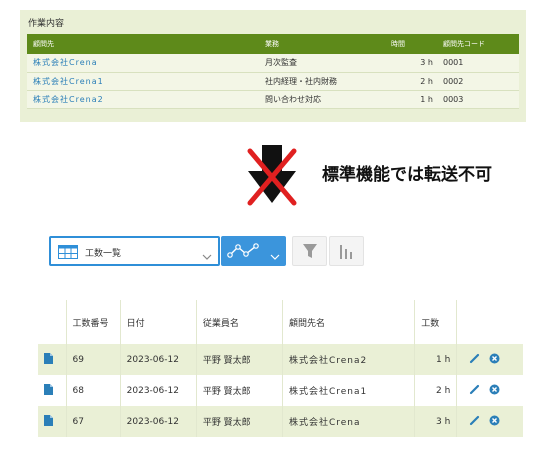  I want to click on table-row: 67 2023-06-12 平野 賢太郎 株式会社Crena 3 h, so click(280, 421).